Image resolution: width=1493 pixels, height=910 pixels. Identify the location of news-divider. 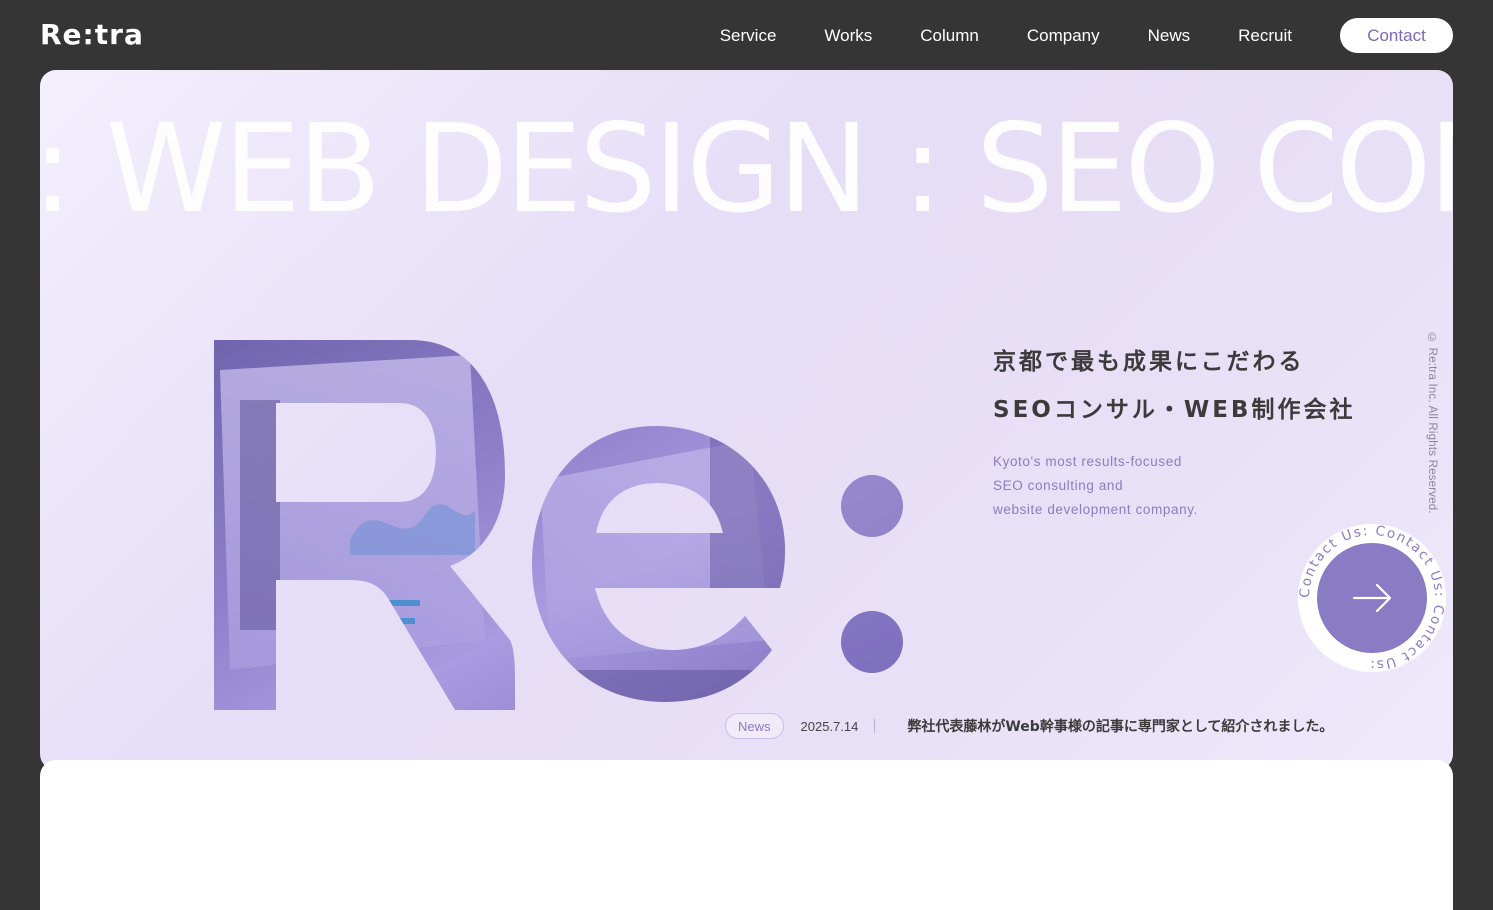
(875, 726).